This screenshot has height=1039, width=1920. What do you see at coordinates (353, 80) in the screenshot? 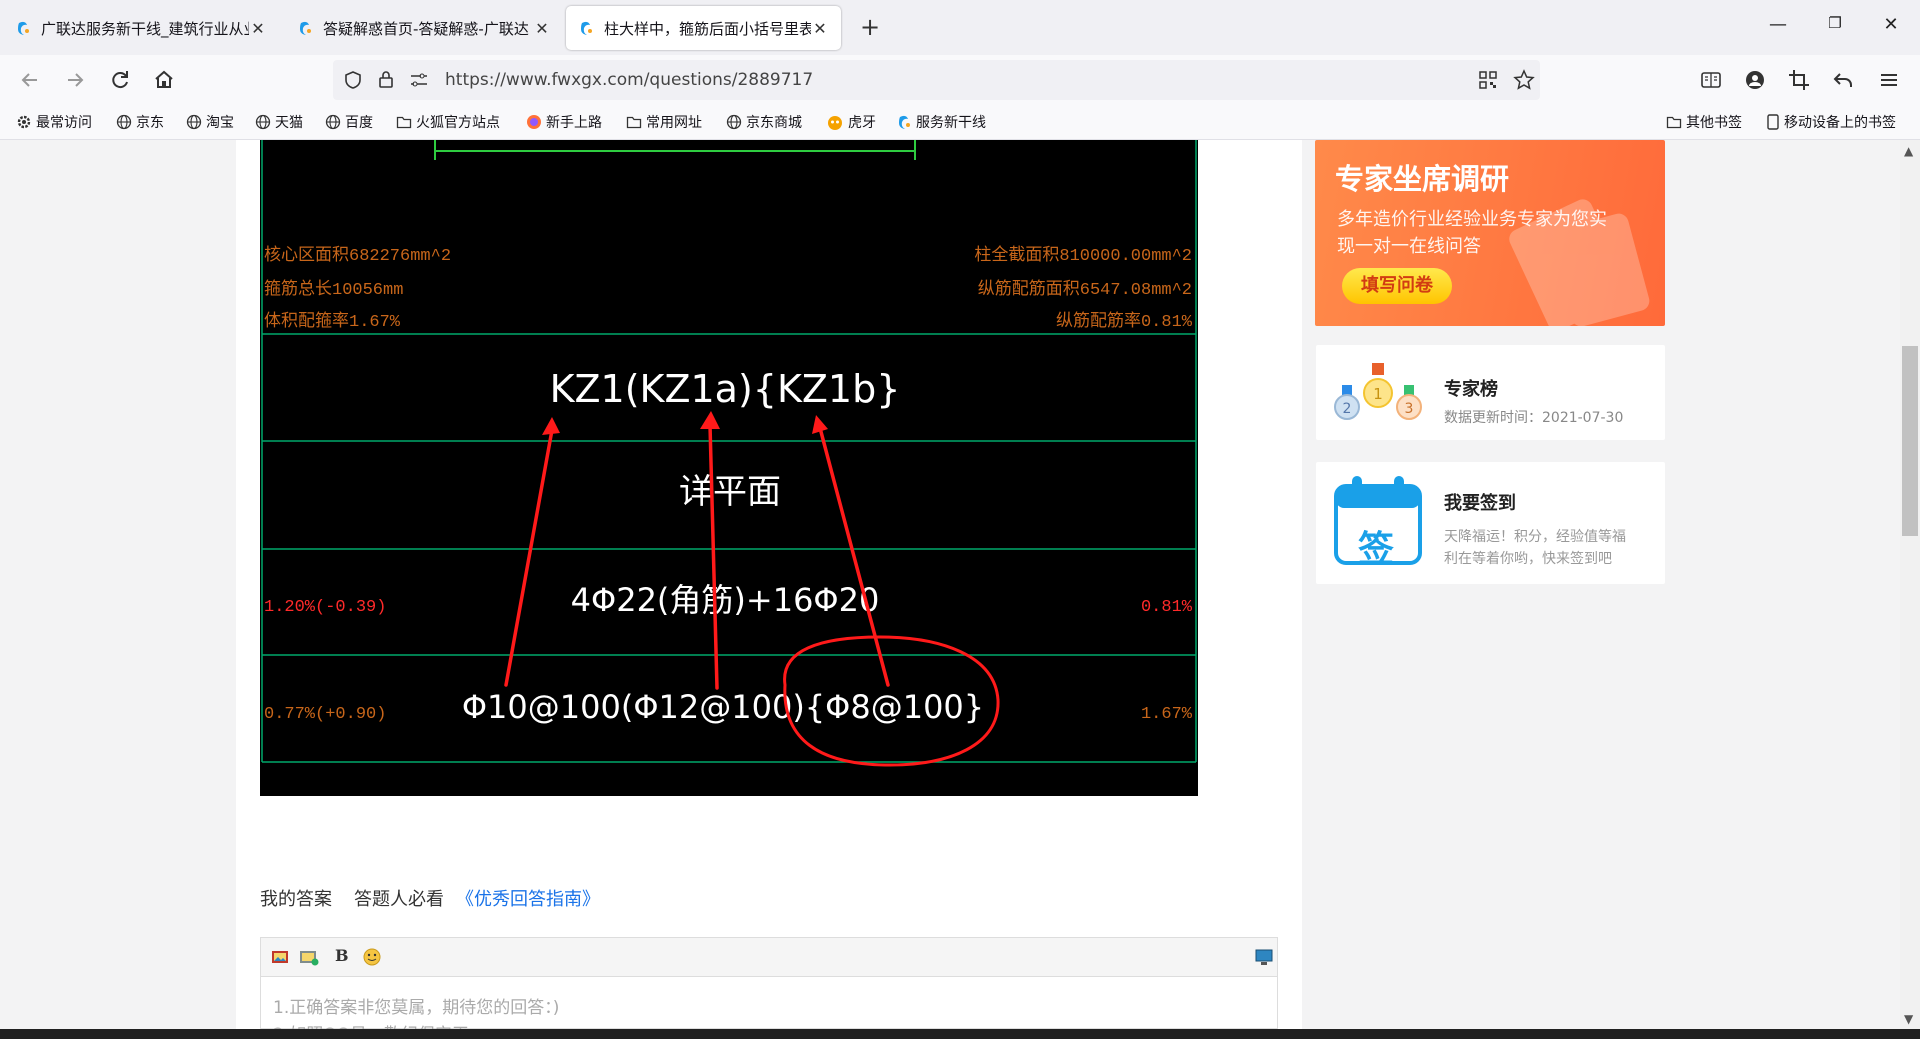
I see `shield-icon` at bounding box center [353, 80].